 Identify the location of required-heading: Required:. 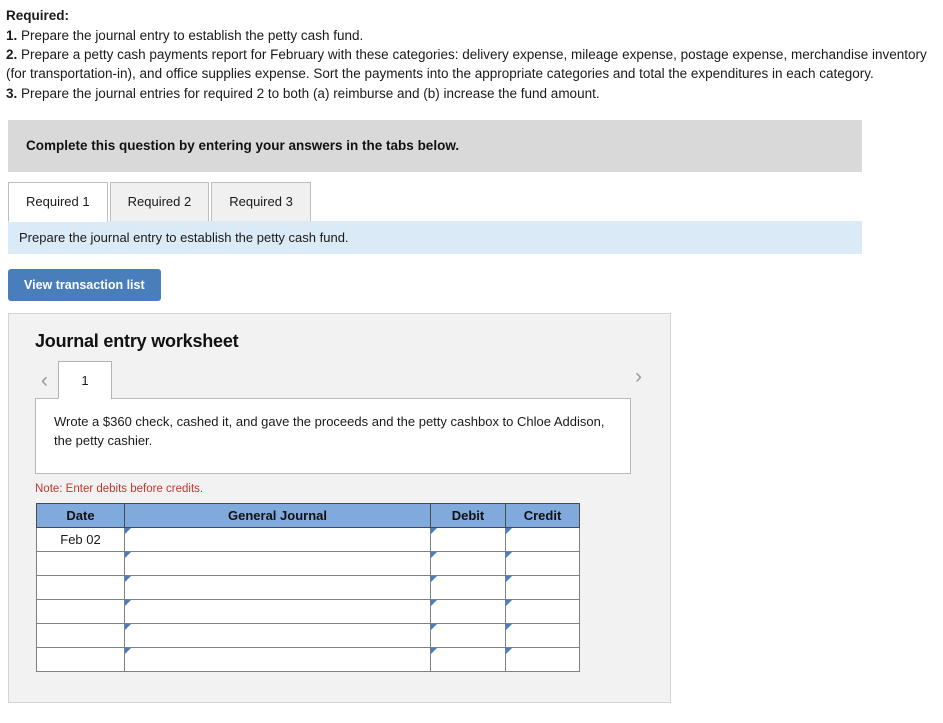
(38, 15).